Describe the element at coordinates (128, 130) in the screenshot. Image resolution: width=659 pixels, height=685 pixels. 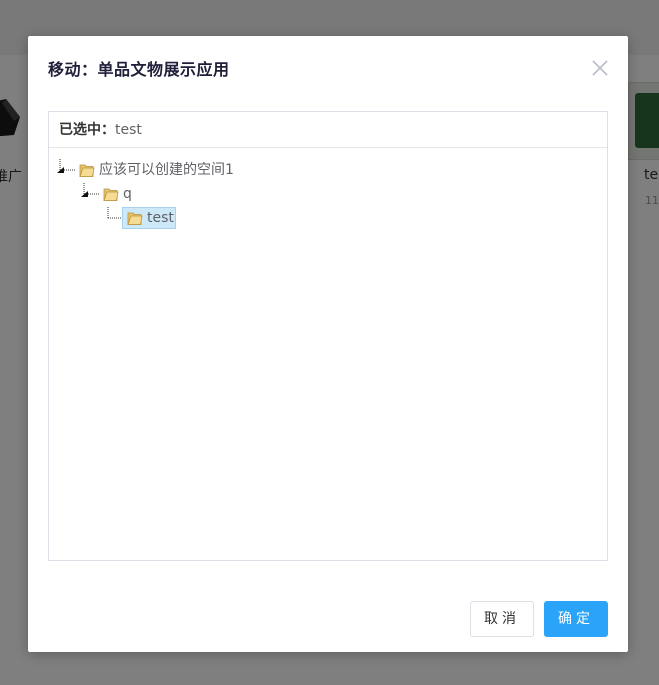
I see `selected-value: test` at that location.